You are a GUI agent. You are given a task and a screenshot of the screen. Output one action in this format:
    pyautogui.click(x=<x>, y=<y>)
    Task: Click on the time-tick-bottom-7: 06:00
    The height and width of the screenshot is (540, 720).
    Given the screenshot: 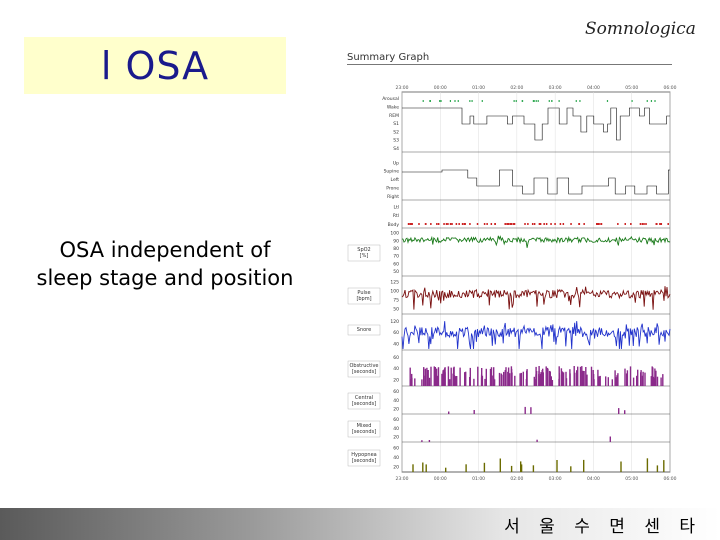 What is the action you would take?
    pyautogui.click(x=670, y=479)
    